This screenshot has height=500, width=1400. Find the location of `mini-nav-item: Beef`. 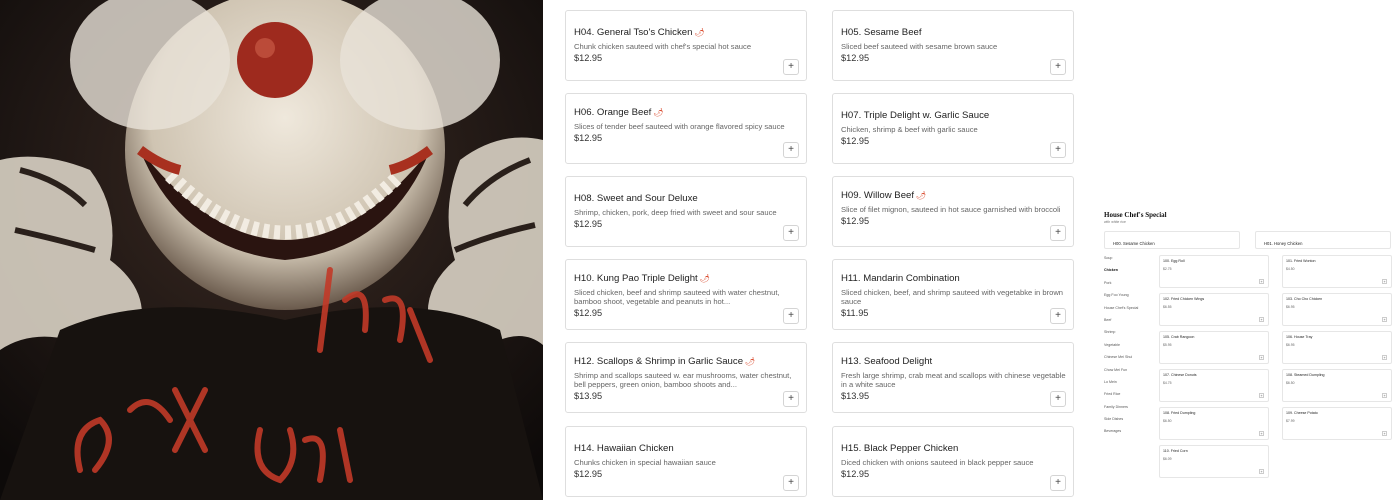

mini-nav-item: Beef is located at coordinates (1130, 324).